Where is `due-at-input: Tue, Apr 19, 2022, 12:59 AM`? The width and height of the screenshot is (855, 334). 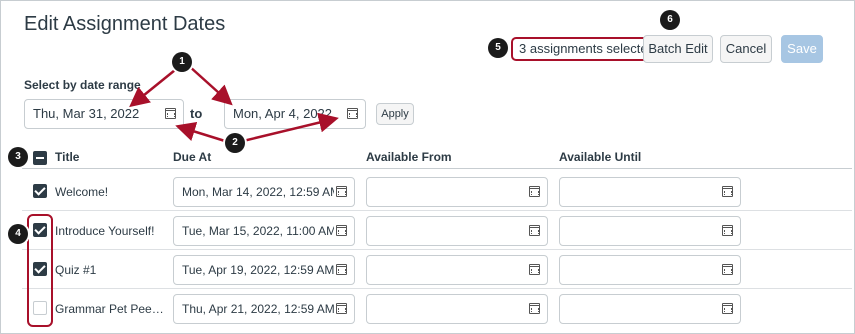 due-at-input: Tue, Apr 19, 2022, 12:59 AM is located at coordinates (264, 270).